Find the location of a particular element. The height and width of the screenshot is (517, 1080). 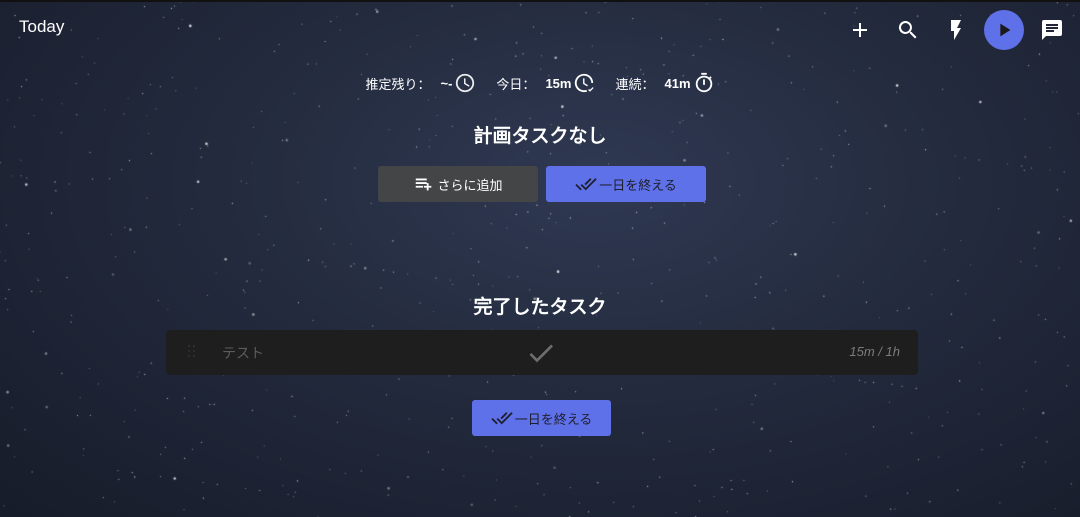

finish-day-button-bottom: 一日を終える is located at coordinates (541, 418).